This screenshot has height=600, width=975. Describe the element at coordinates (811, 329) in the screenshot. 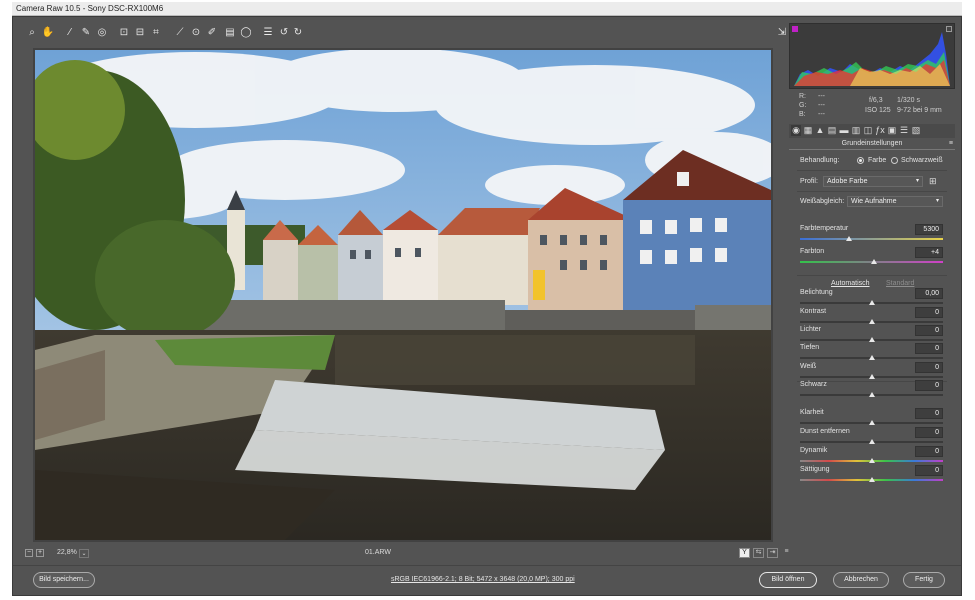

I see `slider-label: Lichter` at that location.